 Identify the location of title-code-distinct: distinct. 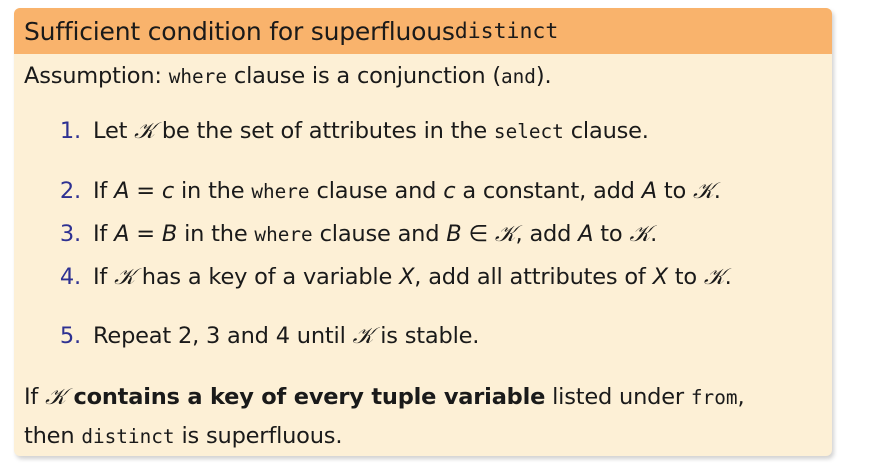
(506, 31).